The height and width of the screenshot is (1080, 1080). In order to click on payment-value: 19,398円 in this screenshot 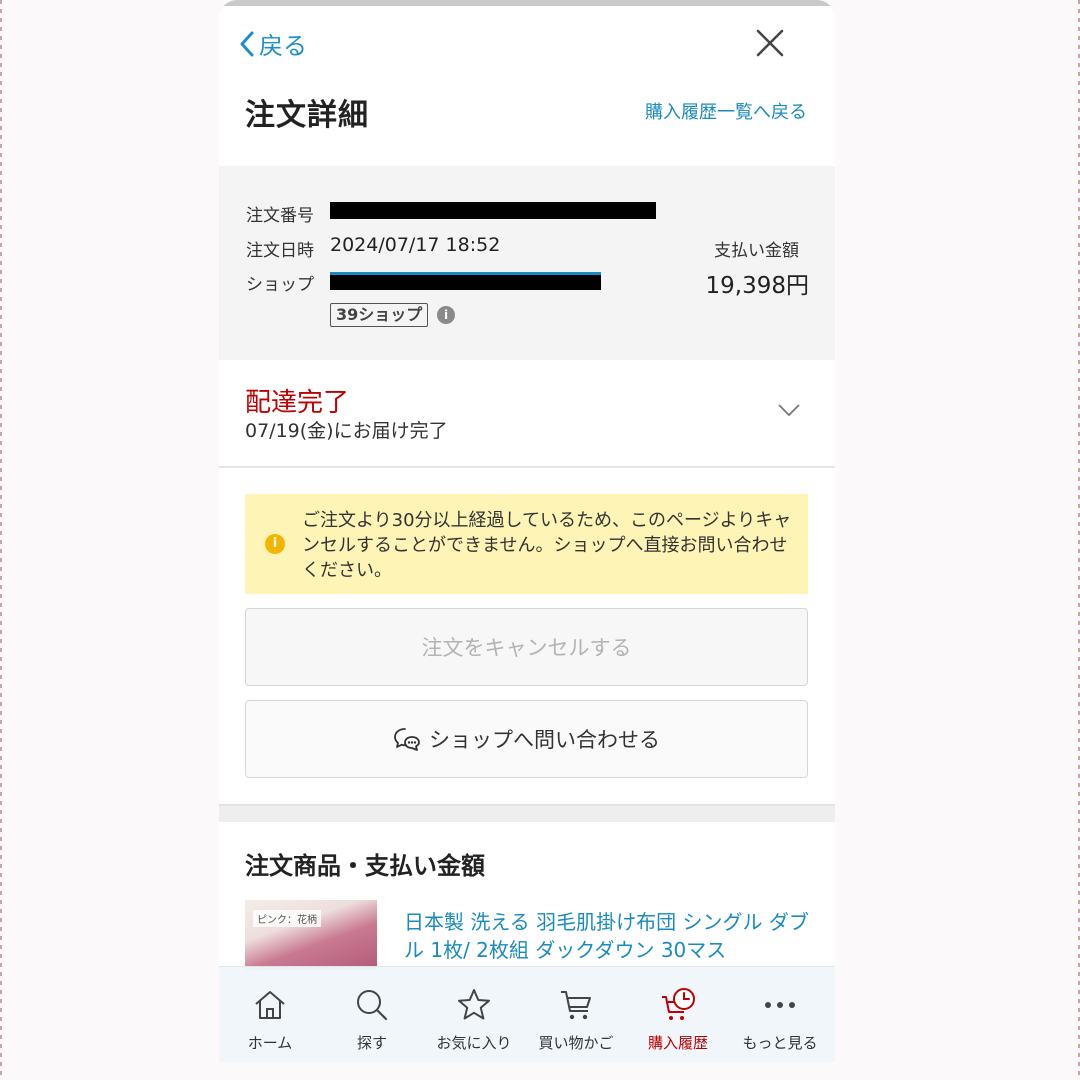, I will do `click(757, 286)`.